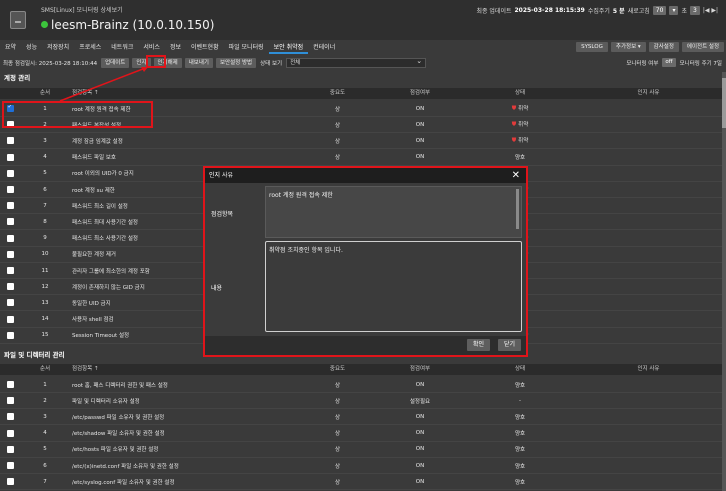 Image resolution: width=726 pixels, height=491 pixels. Describe the element at coordinates (306, 250) in the screenshot. I see `content-value: 취약점 조치중인 항목 입니다.` at that location.